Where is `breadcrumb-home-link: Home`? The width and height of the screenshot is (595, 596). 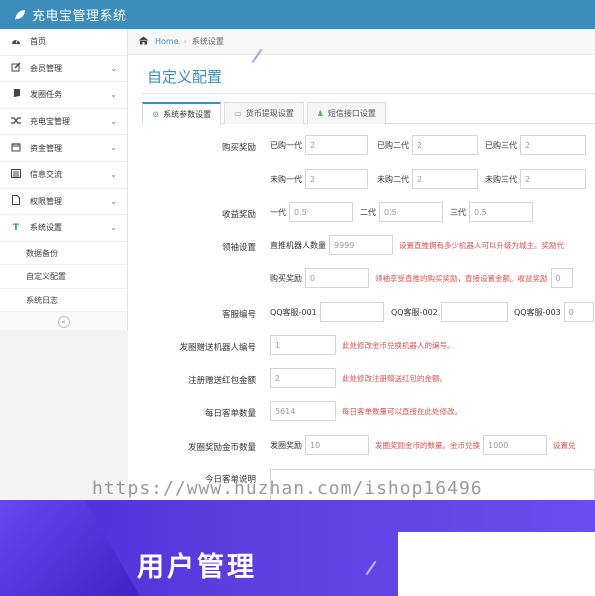 breadcrumb-home-link: Home is located at coordinates (167, 41).